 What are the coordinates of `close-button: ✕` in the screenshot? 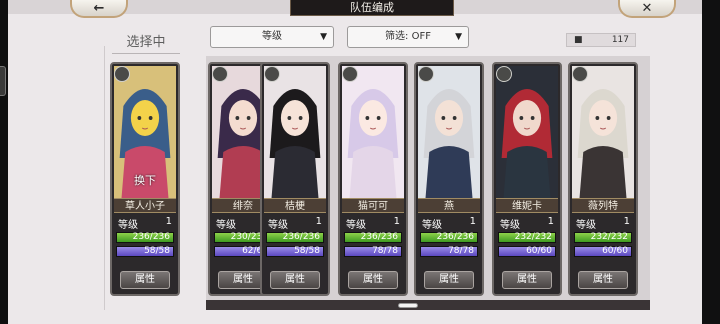 It's located at (647, 9).